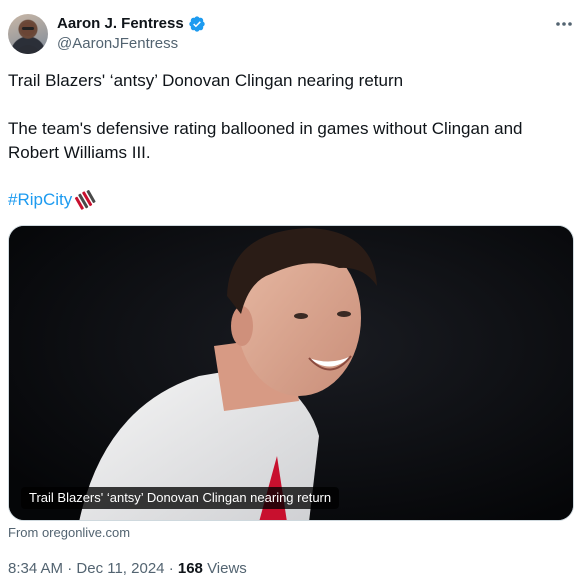 The image size is (585, 587). I want to click on link-card-source: From oregonlive.com, so click(69, 533).